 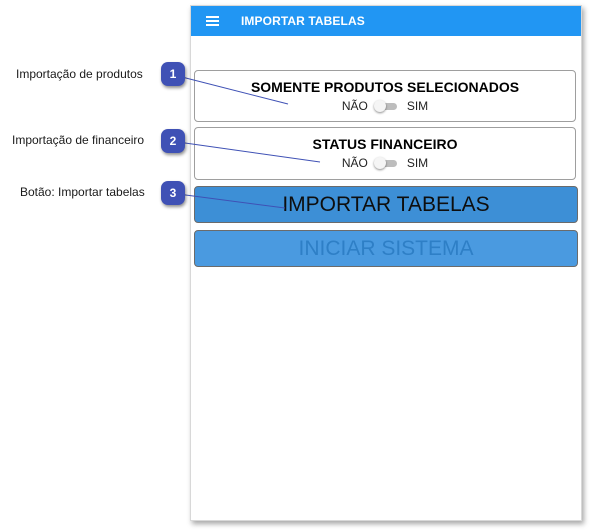 What do you see at coordinates (79, 74) in the screenshot?
I see `annotation-label-products: Importação de produtos` at bounding box center [79, 74].